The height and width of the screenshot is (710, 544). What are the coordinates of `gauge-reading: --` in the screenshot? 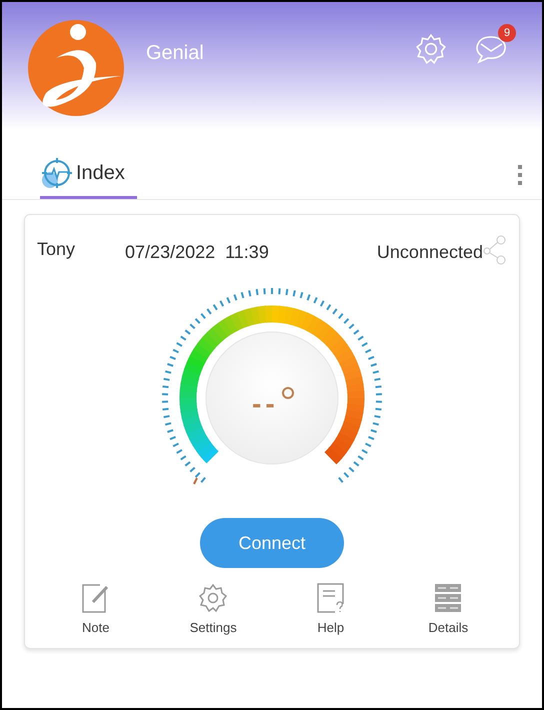 It's located at (265, 404).